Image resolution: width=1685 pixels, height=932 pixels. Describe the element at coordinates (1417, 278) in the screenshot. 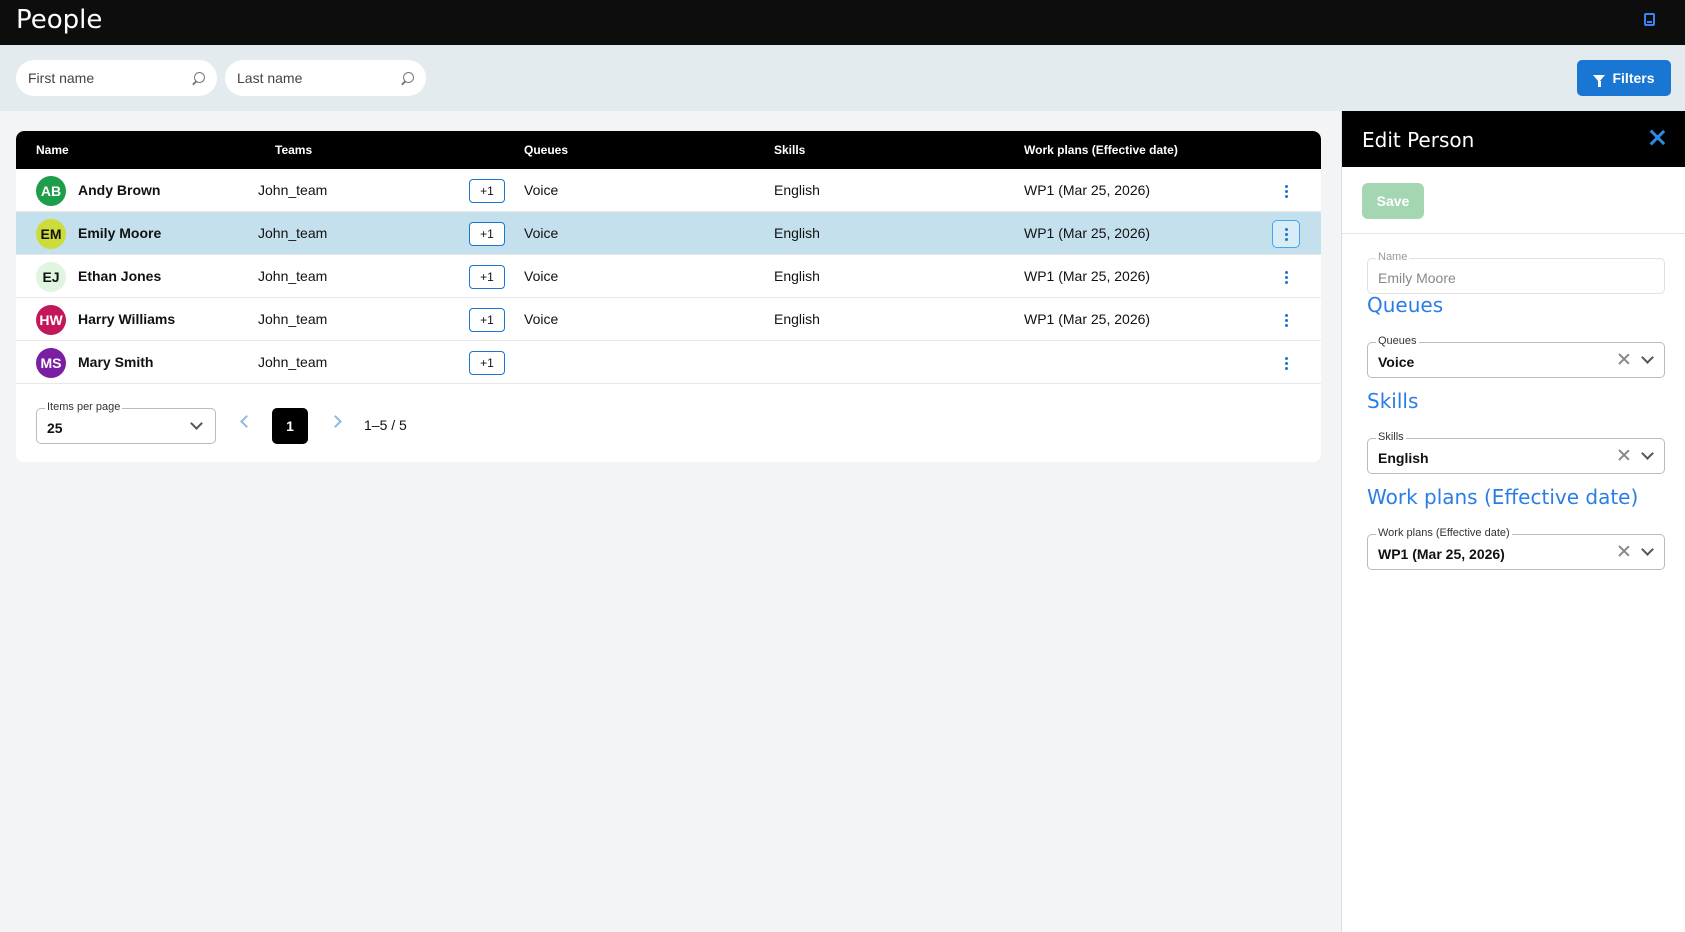

I see `name-field-value: Emily Moore` at that location.